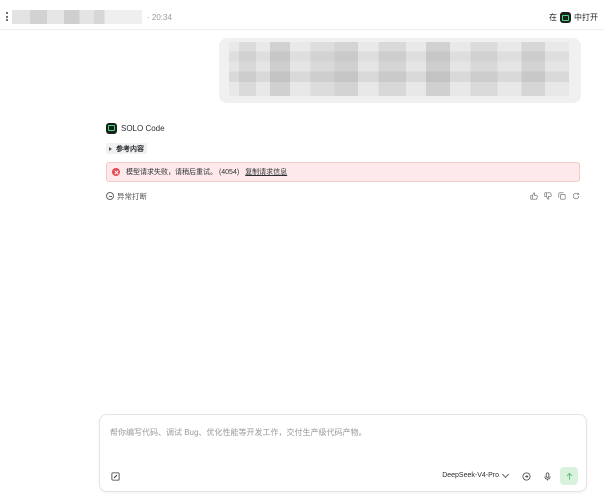  Describe the element at coordinates (553, 17) in the screenshot. I see `open-in-prefix: 在` at that location.